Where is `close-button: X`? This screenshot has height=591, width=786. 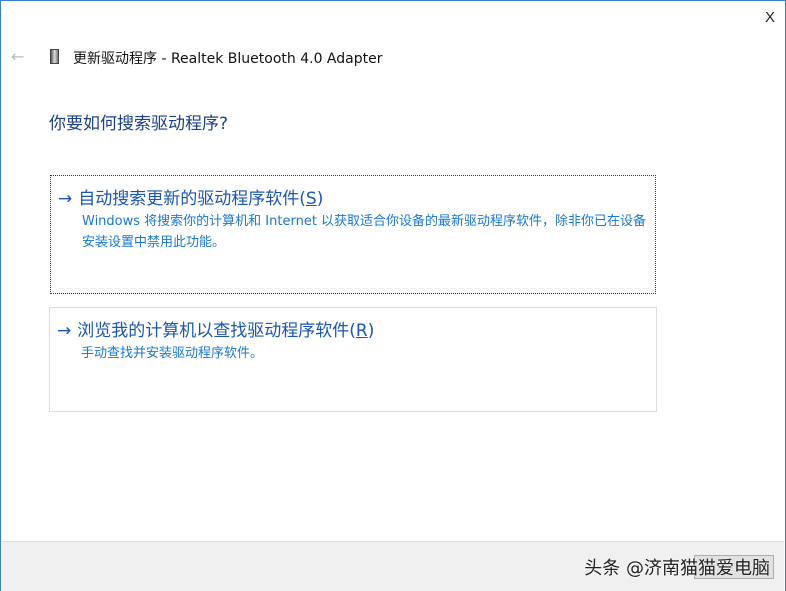
close-button: X is located at coordinates (770, 17).